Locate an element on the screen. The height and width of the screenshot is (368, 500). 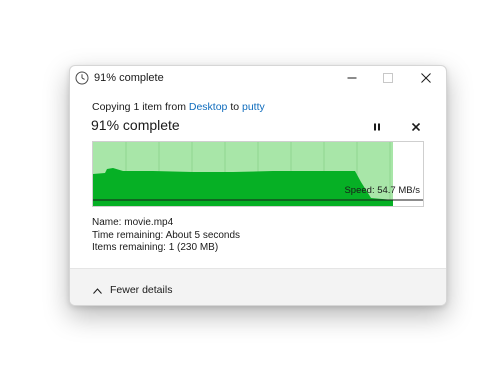
transfer-speed-graph: Speed: 54.7 MB/s is located at coordinates (258, 174).